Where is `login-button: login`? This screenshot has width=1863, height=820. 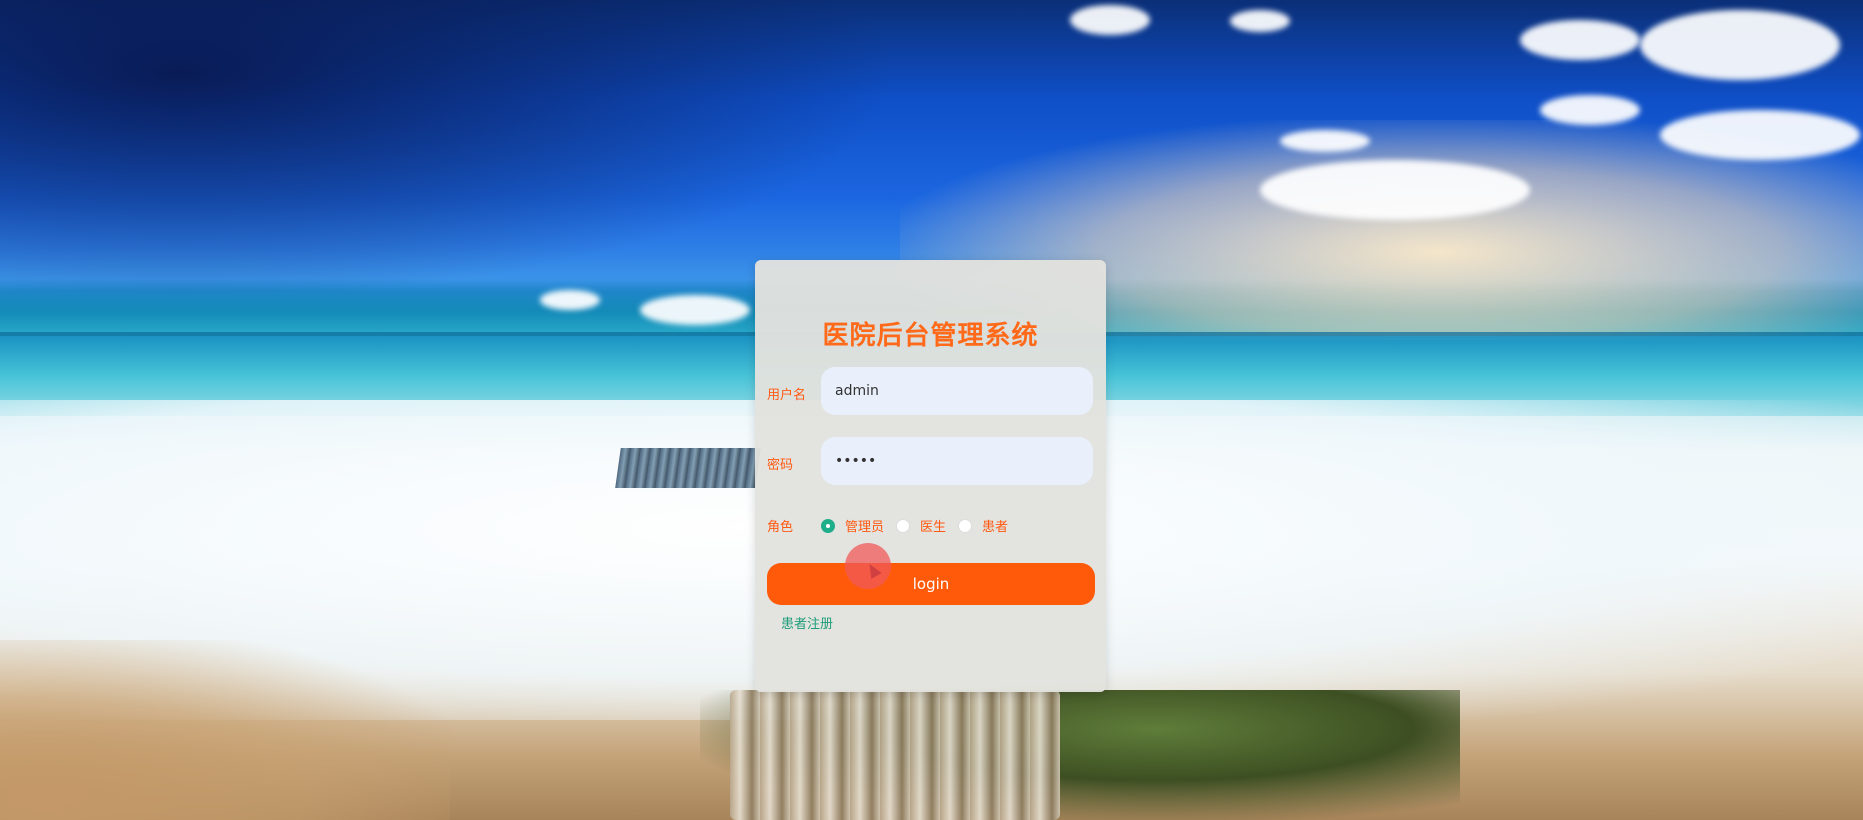
login-button: login is located at coordinates (931, 584).